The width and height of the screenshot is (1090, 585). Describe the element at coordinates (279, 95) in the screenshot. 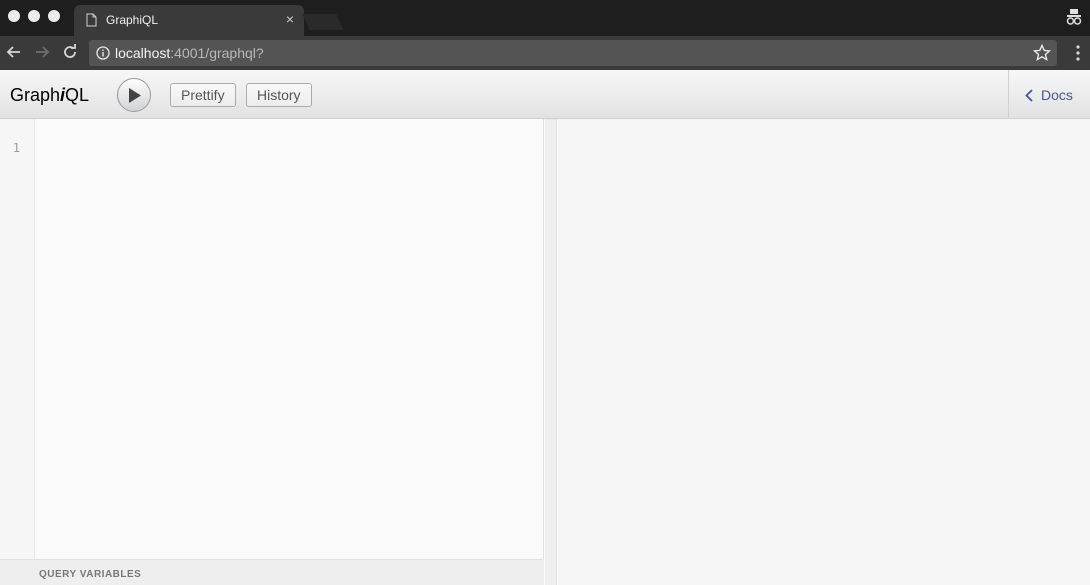

I see `history-button: History` at that location.